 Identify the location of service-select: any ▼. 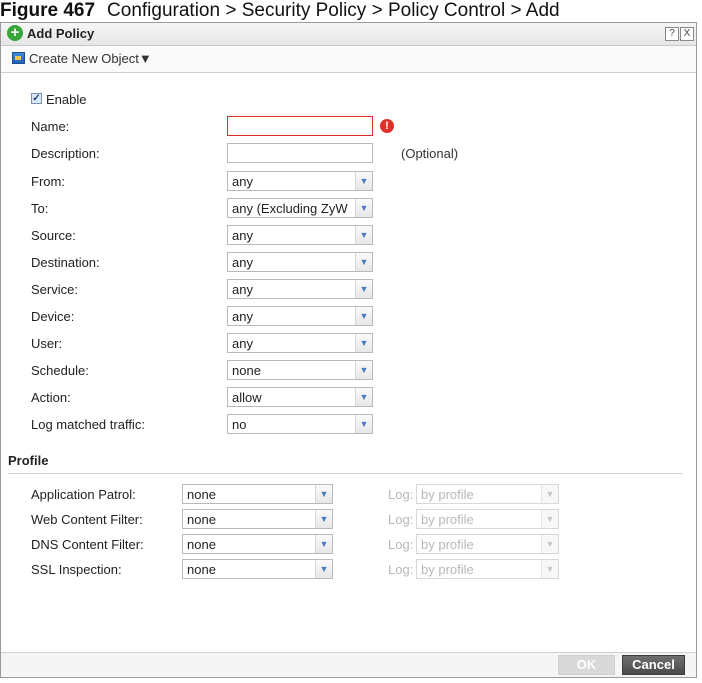
(300, 289).